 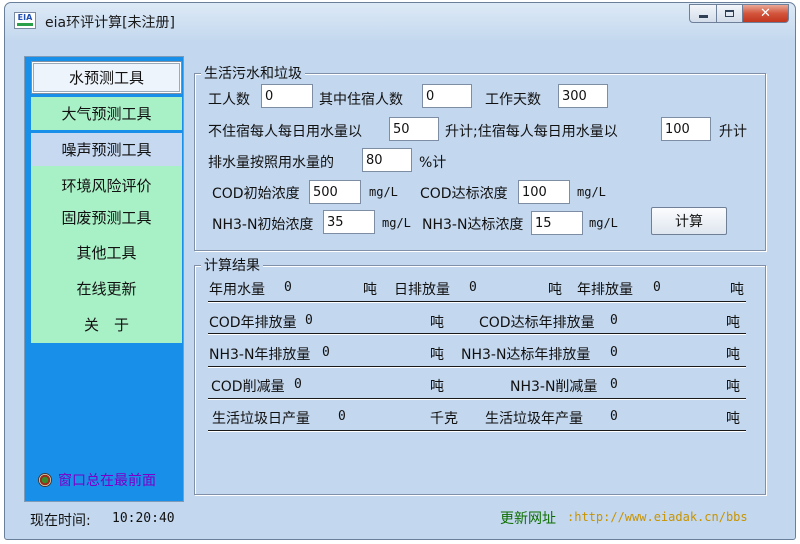 I want to click on discharge-input, so click(x=387, y=160).